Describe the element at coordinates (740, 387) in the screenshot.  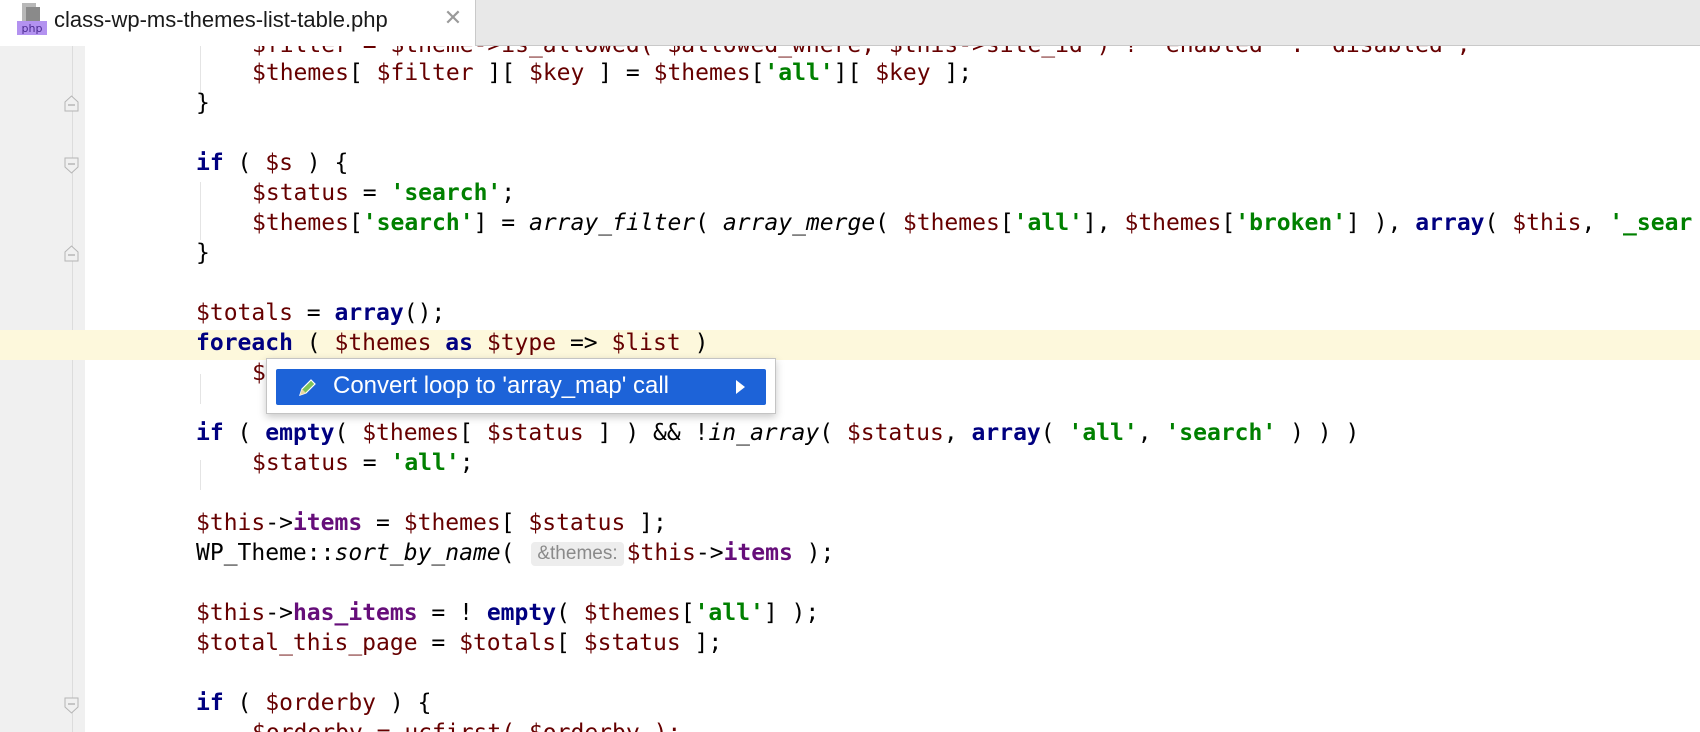
I see `submenu-arrow-icon` at that location.